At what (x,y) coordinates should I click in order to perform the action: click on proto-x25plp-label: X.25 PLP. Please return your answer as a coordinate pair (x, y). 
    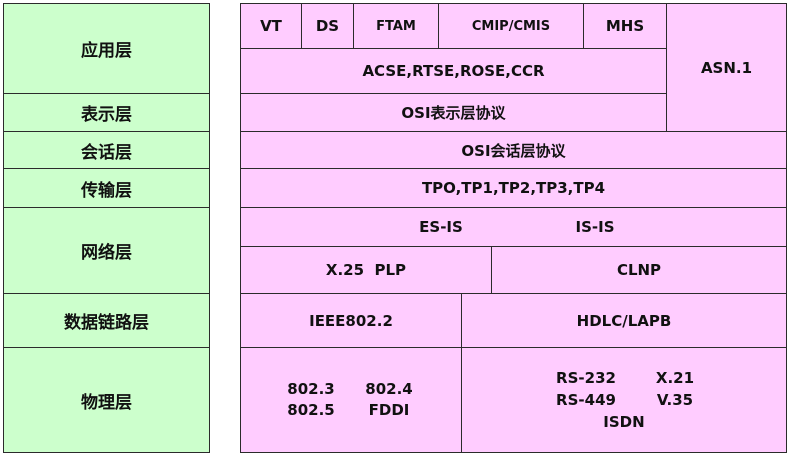
    Looking at the image, I should click on (366, 270).